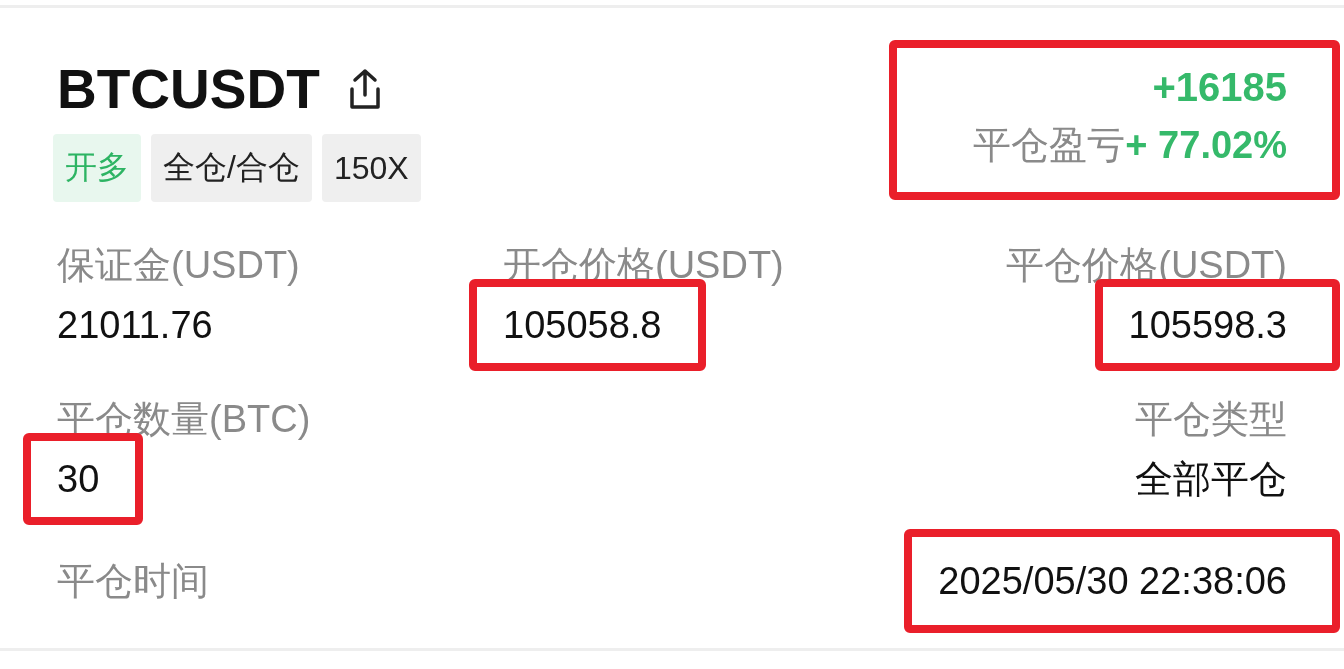  Describe the element at coordinates (1207, 325) in the screenshot. I see `field-value: 105598.3` at that location.